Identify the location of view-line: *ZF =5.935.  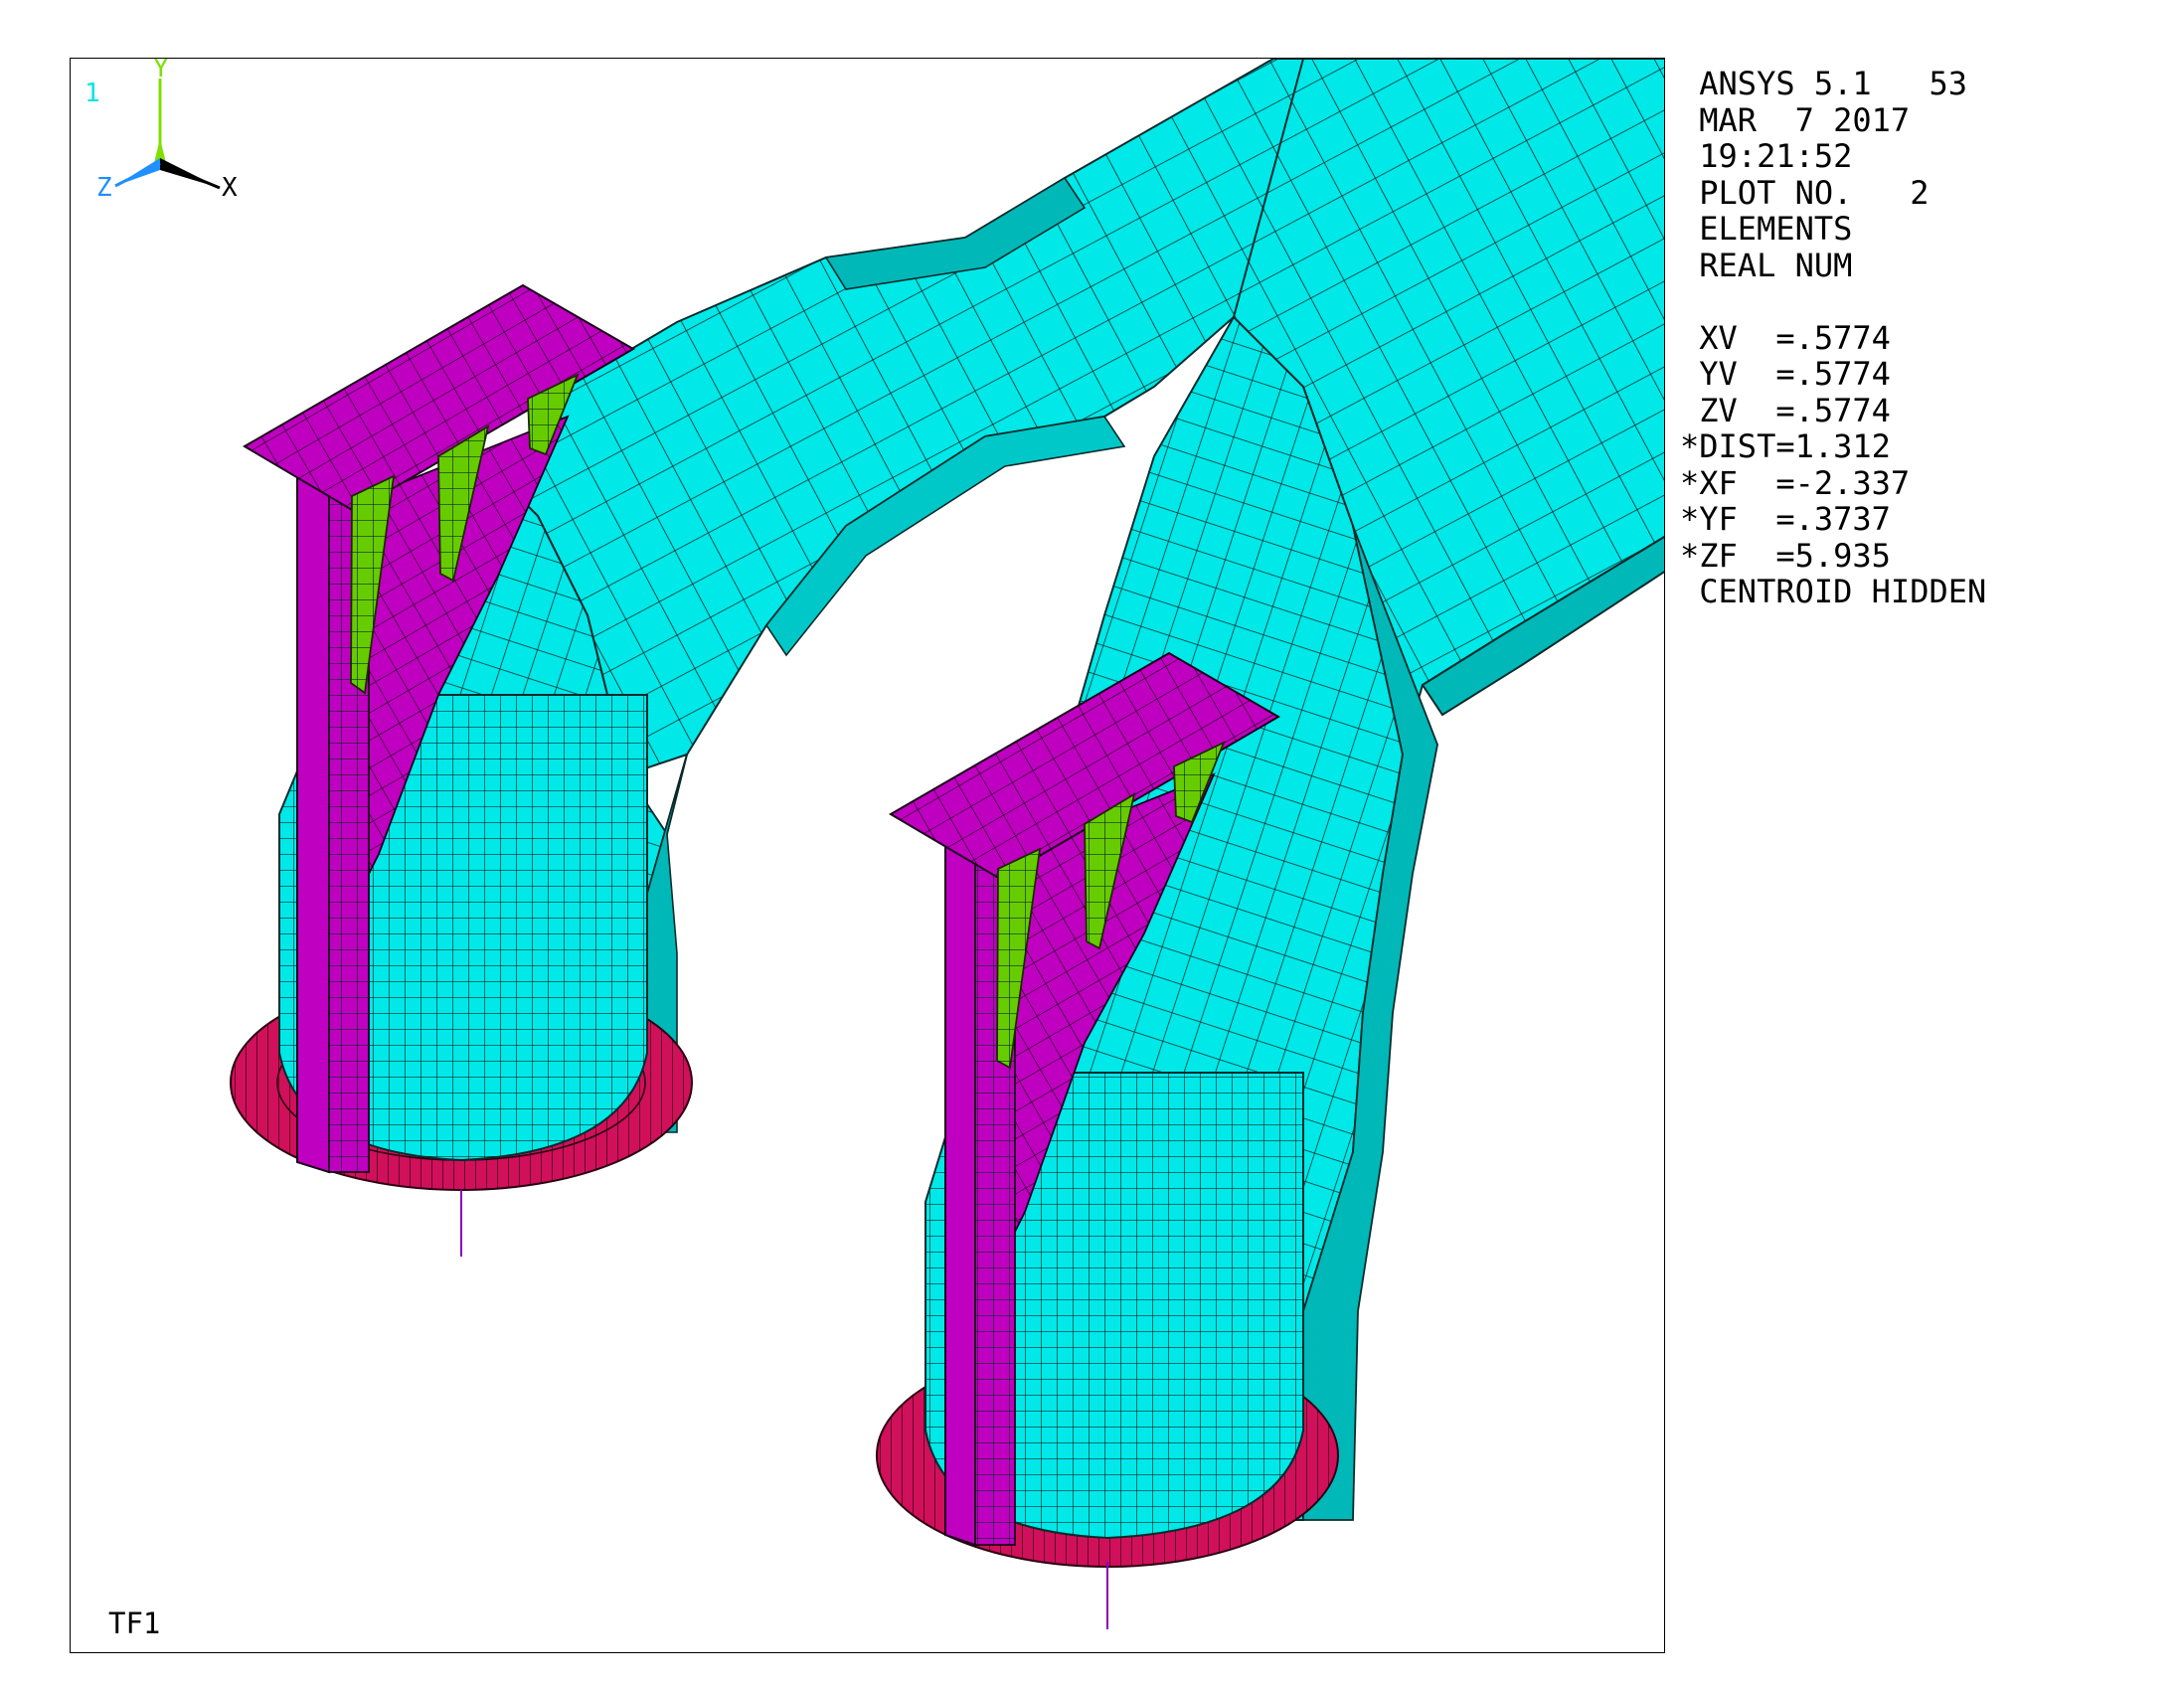
(1785, 555).